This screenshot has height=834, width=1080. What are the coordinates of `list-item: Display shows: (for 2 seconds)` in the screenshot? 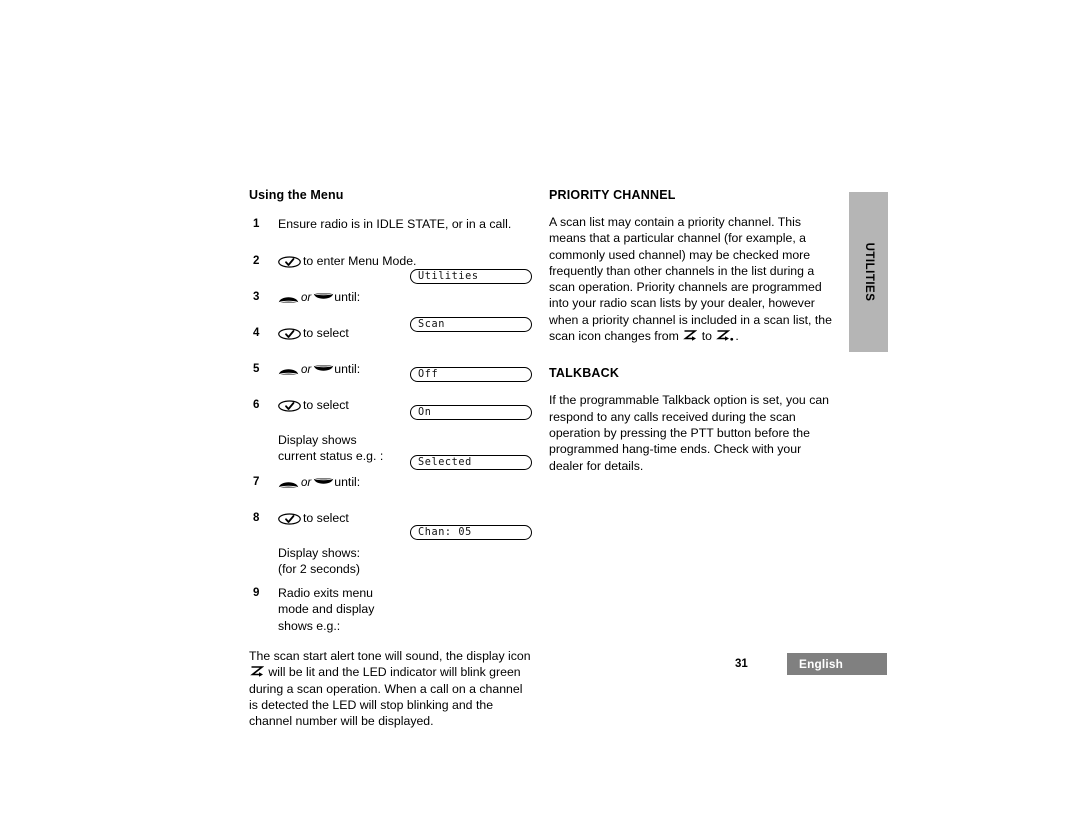 It's located at (391, 561).